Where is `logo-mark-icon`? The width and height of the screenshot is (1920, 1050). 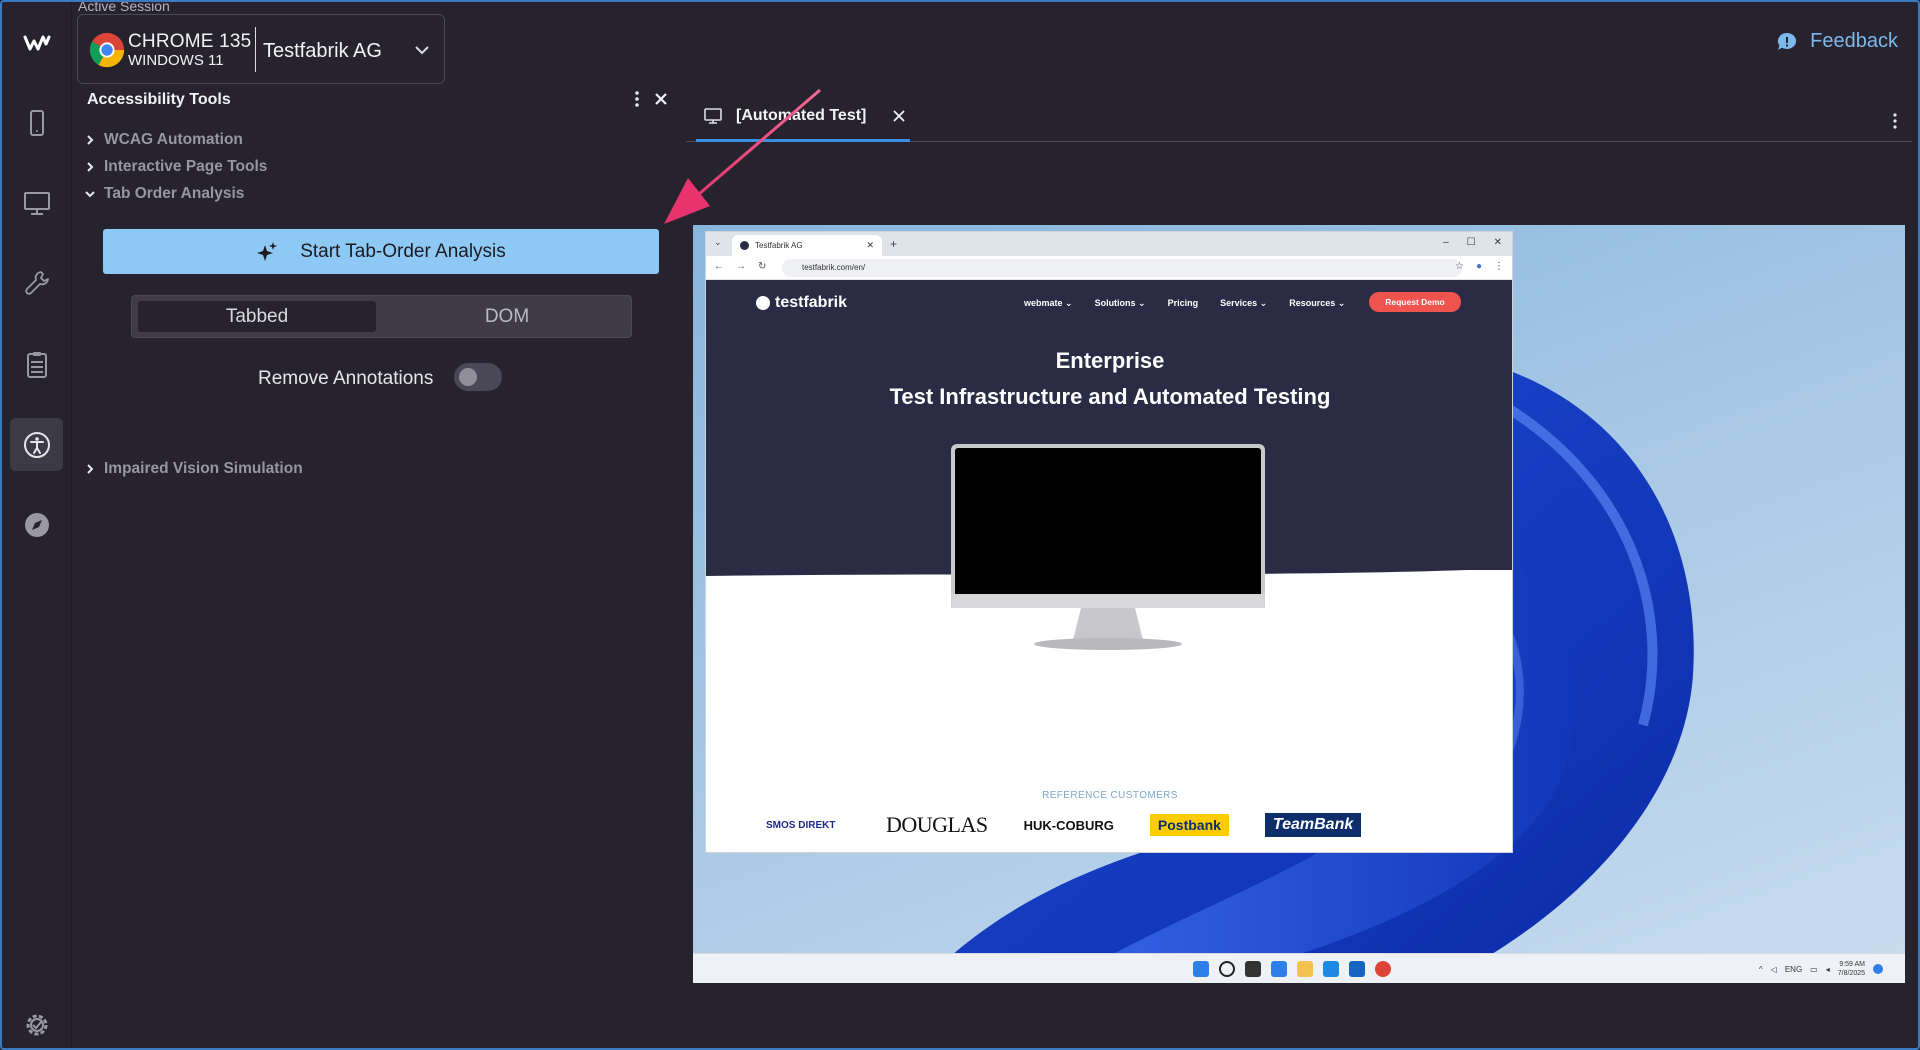
logo-mark-icon is located at coordinates (763, 303).